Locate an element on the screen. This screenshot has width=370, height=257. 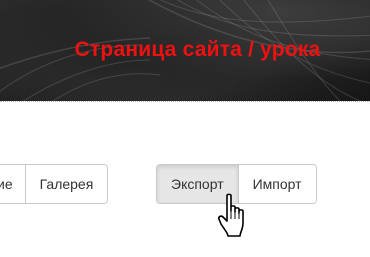
tab-gallery: Галерея is located at coordinates (66, 184).